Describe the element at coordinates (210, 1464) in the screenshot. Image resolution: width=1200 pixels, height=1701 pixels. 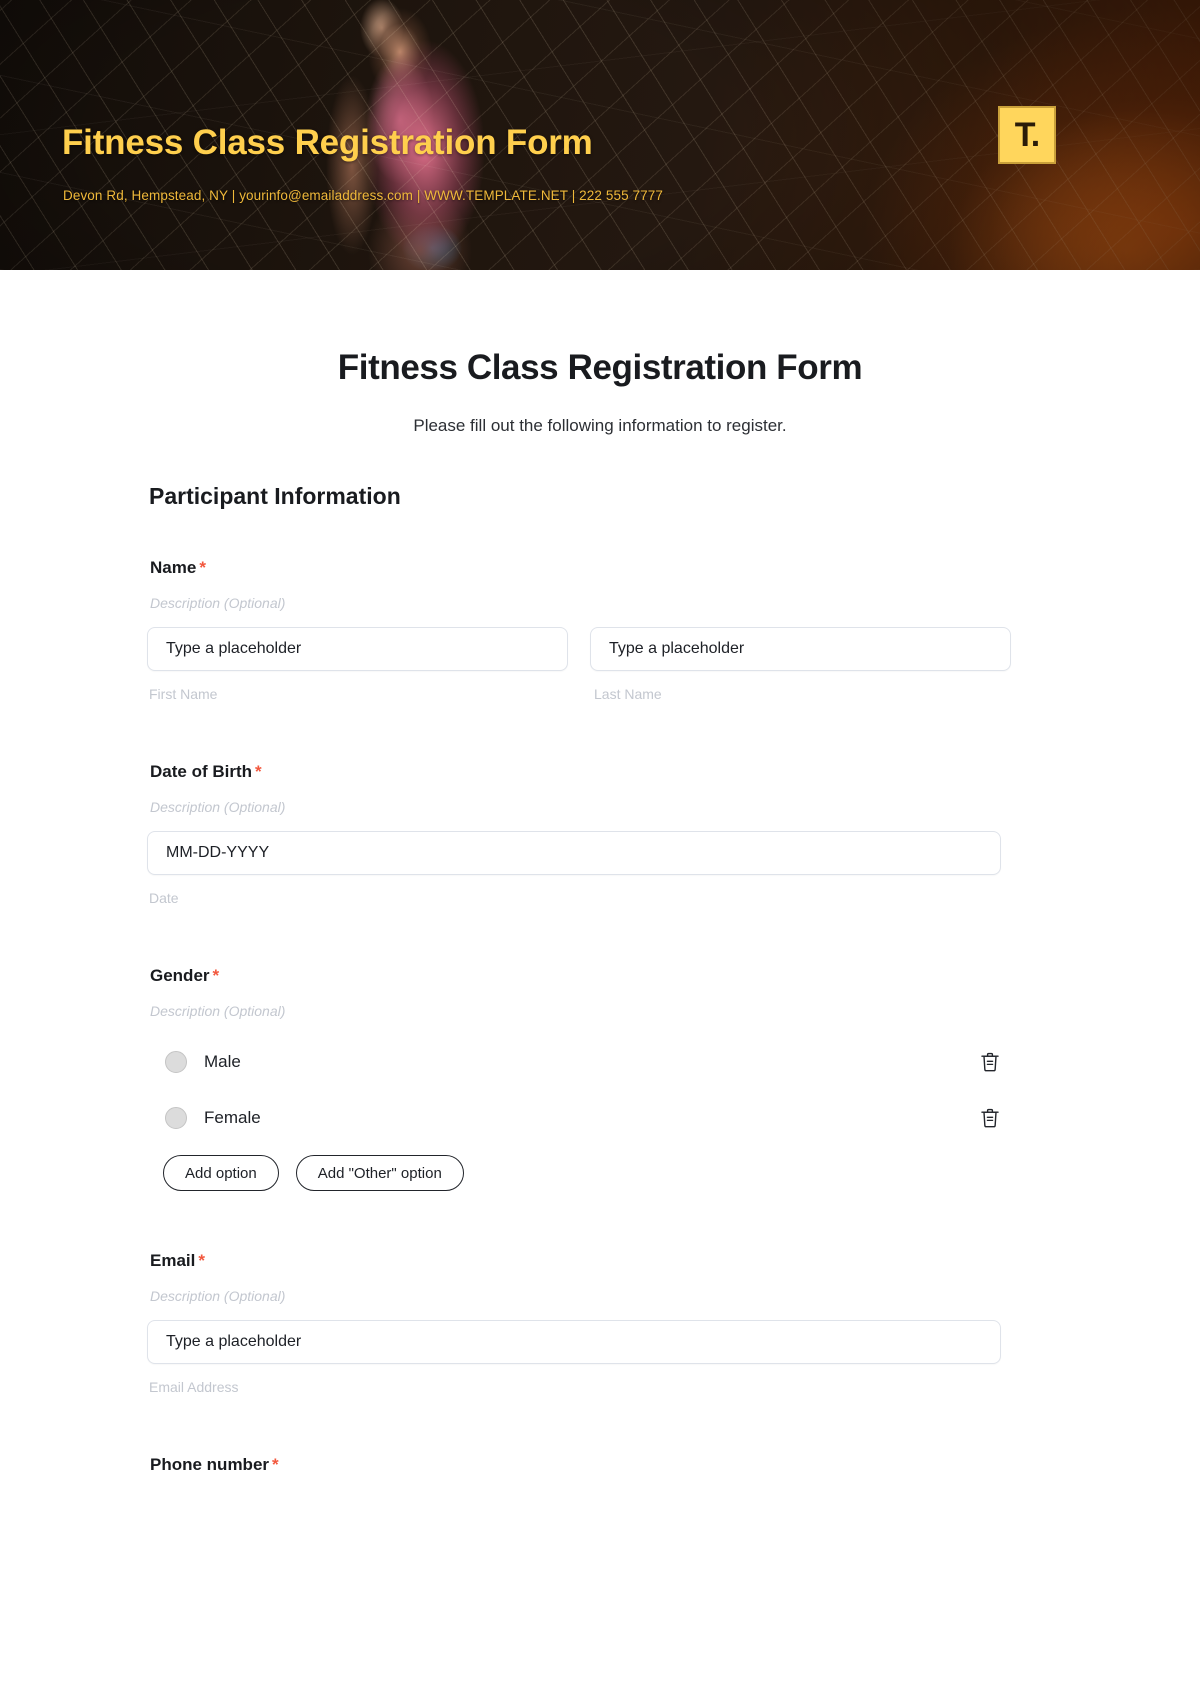
I see `field-label-phone-number-text: Phone number` at that location.